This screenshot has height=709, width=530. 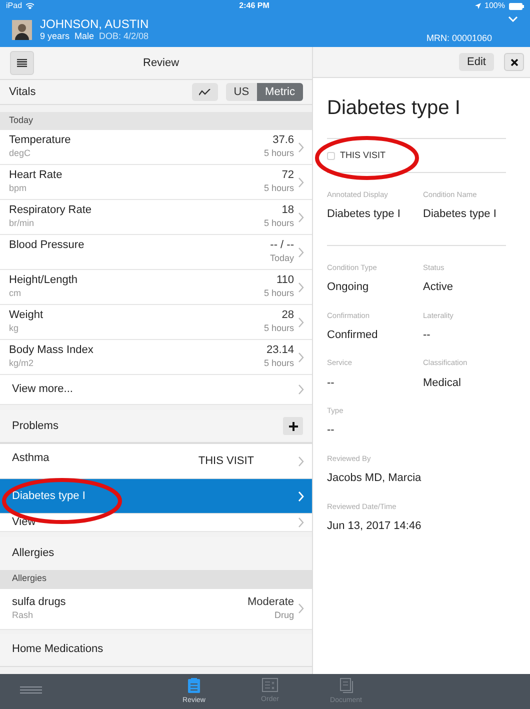 I want to click on checkbox, so click(x=331, y=156).